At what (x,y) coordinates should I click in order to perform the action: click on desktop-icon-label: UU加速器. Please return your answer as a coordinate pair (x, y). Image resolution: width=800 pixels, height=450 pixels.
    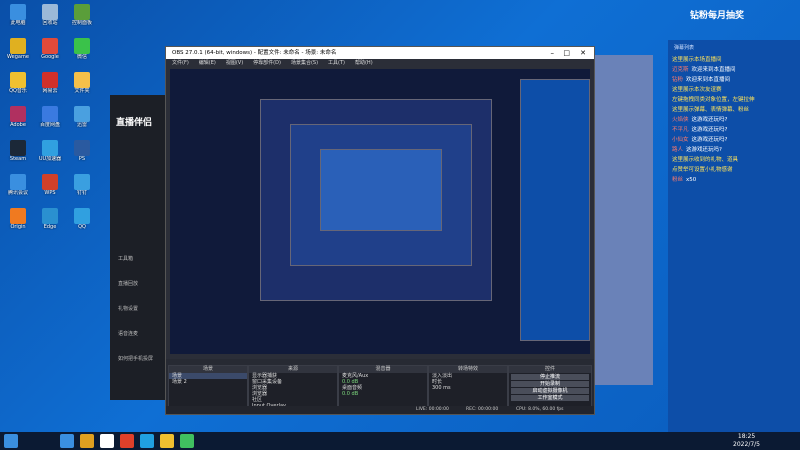
    Looking at the image, I should click on (50, 159).